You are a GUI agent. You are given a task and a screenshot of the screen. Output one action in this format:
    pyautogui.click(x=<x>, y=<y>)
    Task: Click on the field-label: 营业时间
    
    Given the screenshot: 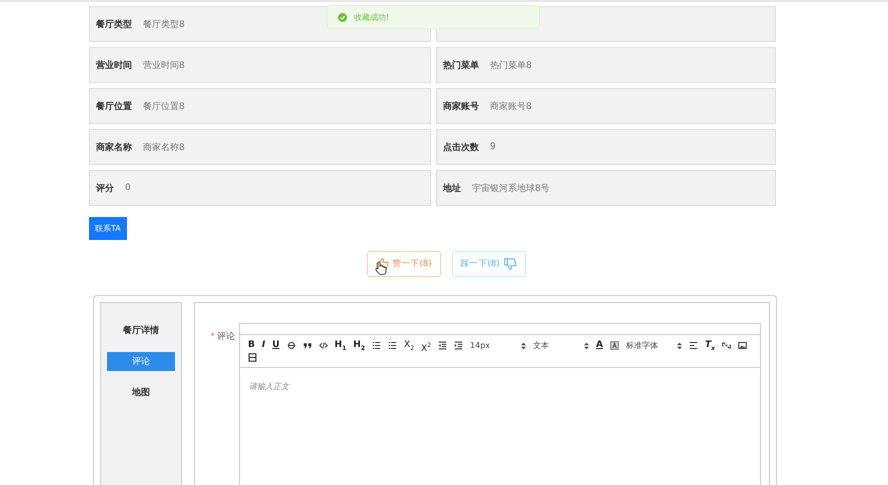 What is the action you would take?
    pyautogui.click(x=114, y=65)
    